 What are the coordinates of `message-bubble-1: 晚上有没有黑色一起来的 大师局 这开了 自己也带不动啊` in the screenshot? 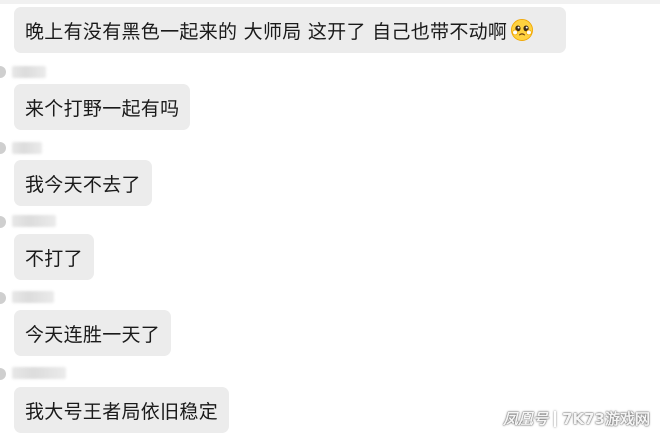 It's located at (290, 30).